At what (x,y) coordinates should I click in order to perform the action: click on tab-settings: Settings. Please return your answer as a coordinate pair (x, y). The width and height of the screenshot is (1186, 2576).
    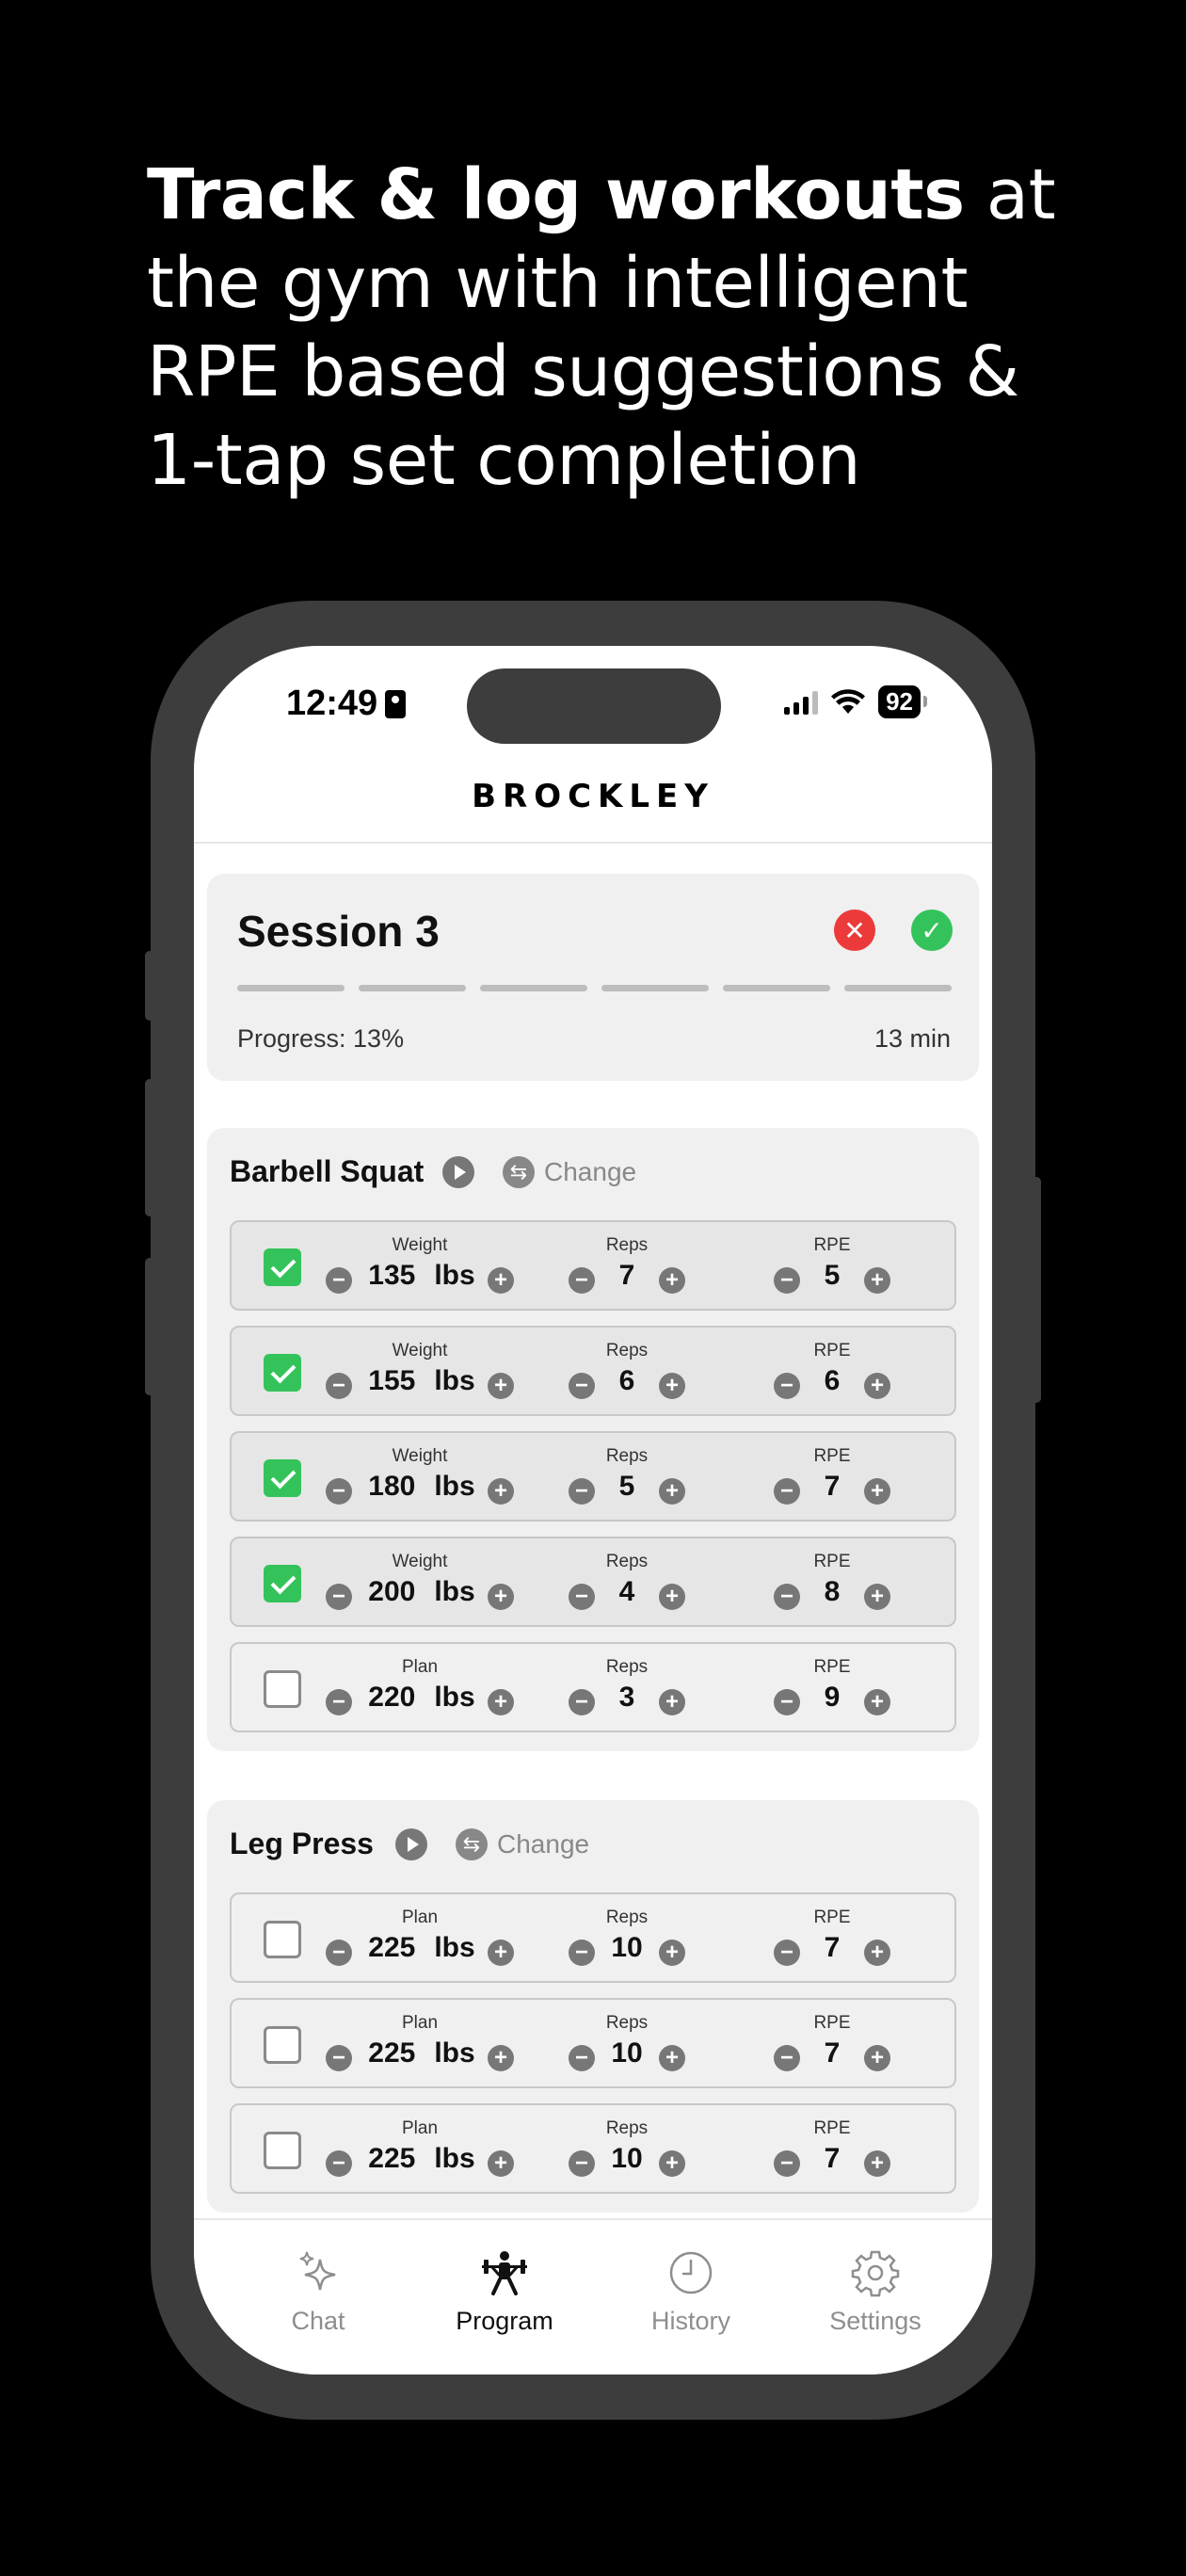
    Looking at the image, I should click on (875, 2292).